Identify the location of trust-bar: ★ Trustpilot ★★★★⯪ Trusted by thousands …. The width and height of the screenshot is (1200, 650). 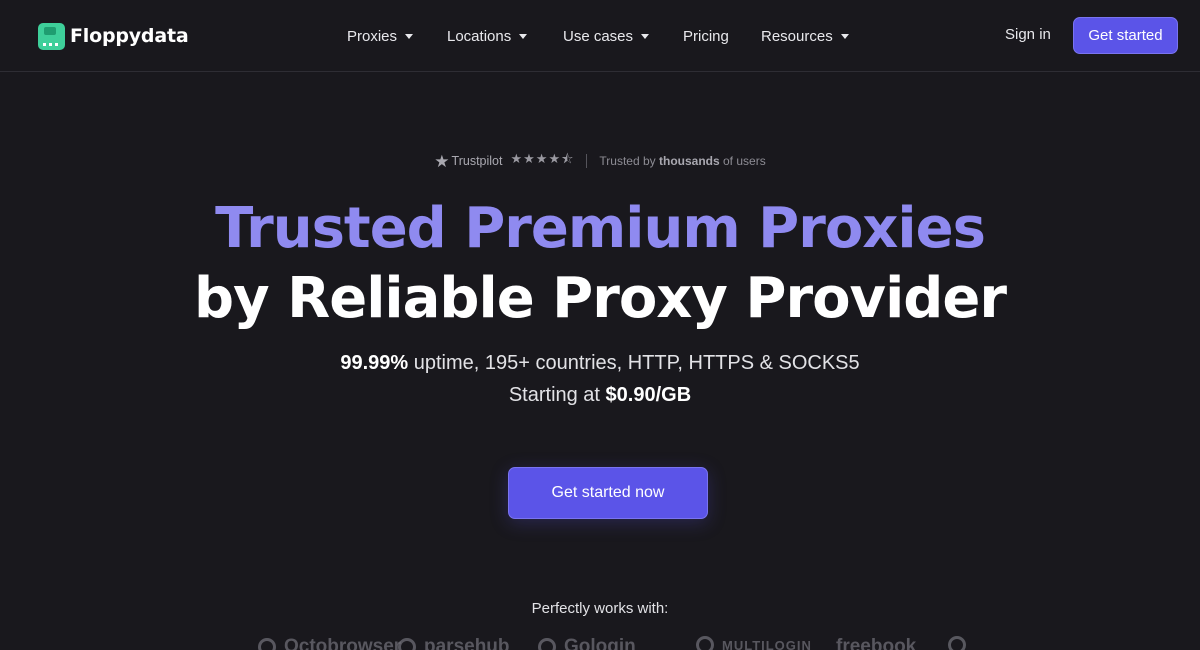
(600, 161).